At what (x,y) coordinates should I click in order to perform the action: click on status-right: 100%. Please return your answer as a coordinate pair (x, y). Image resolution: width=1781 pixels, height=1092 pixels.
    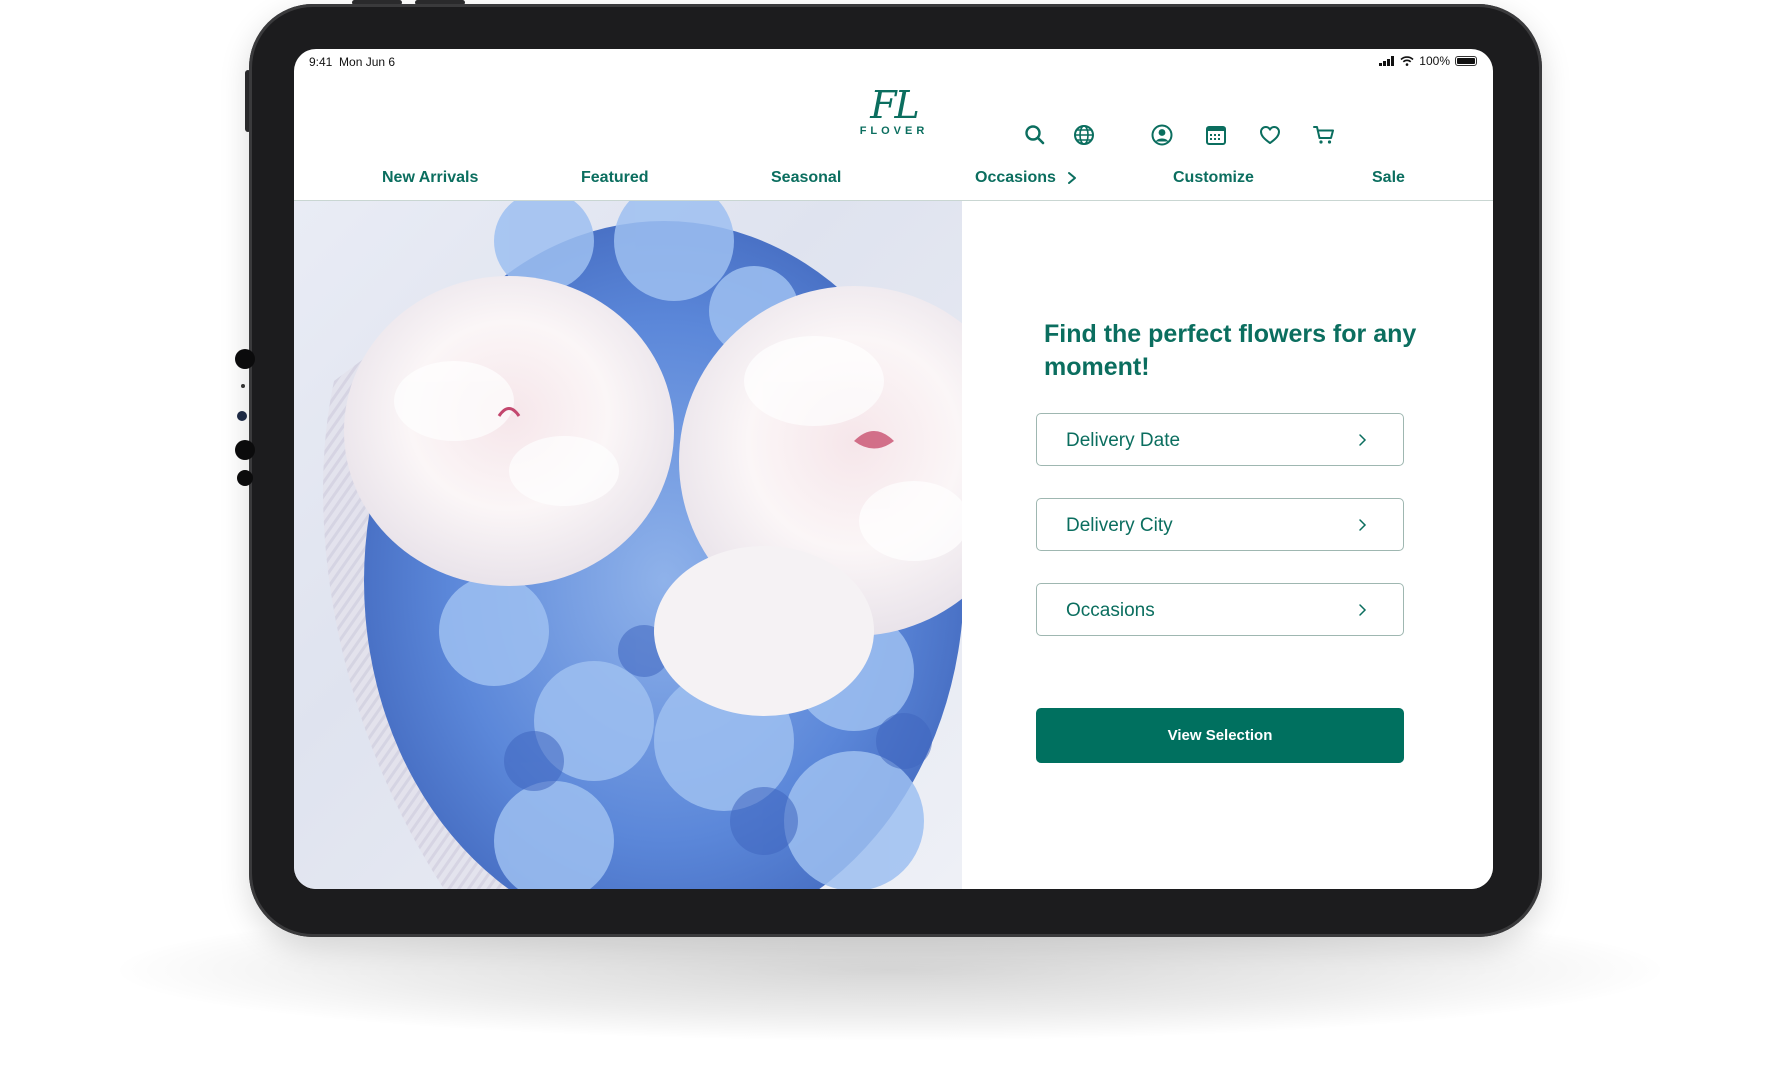
    Looking at the image, I should click on (1428, 61).